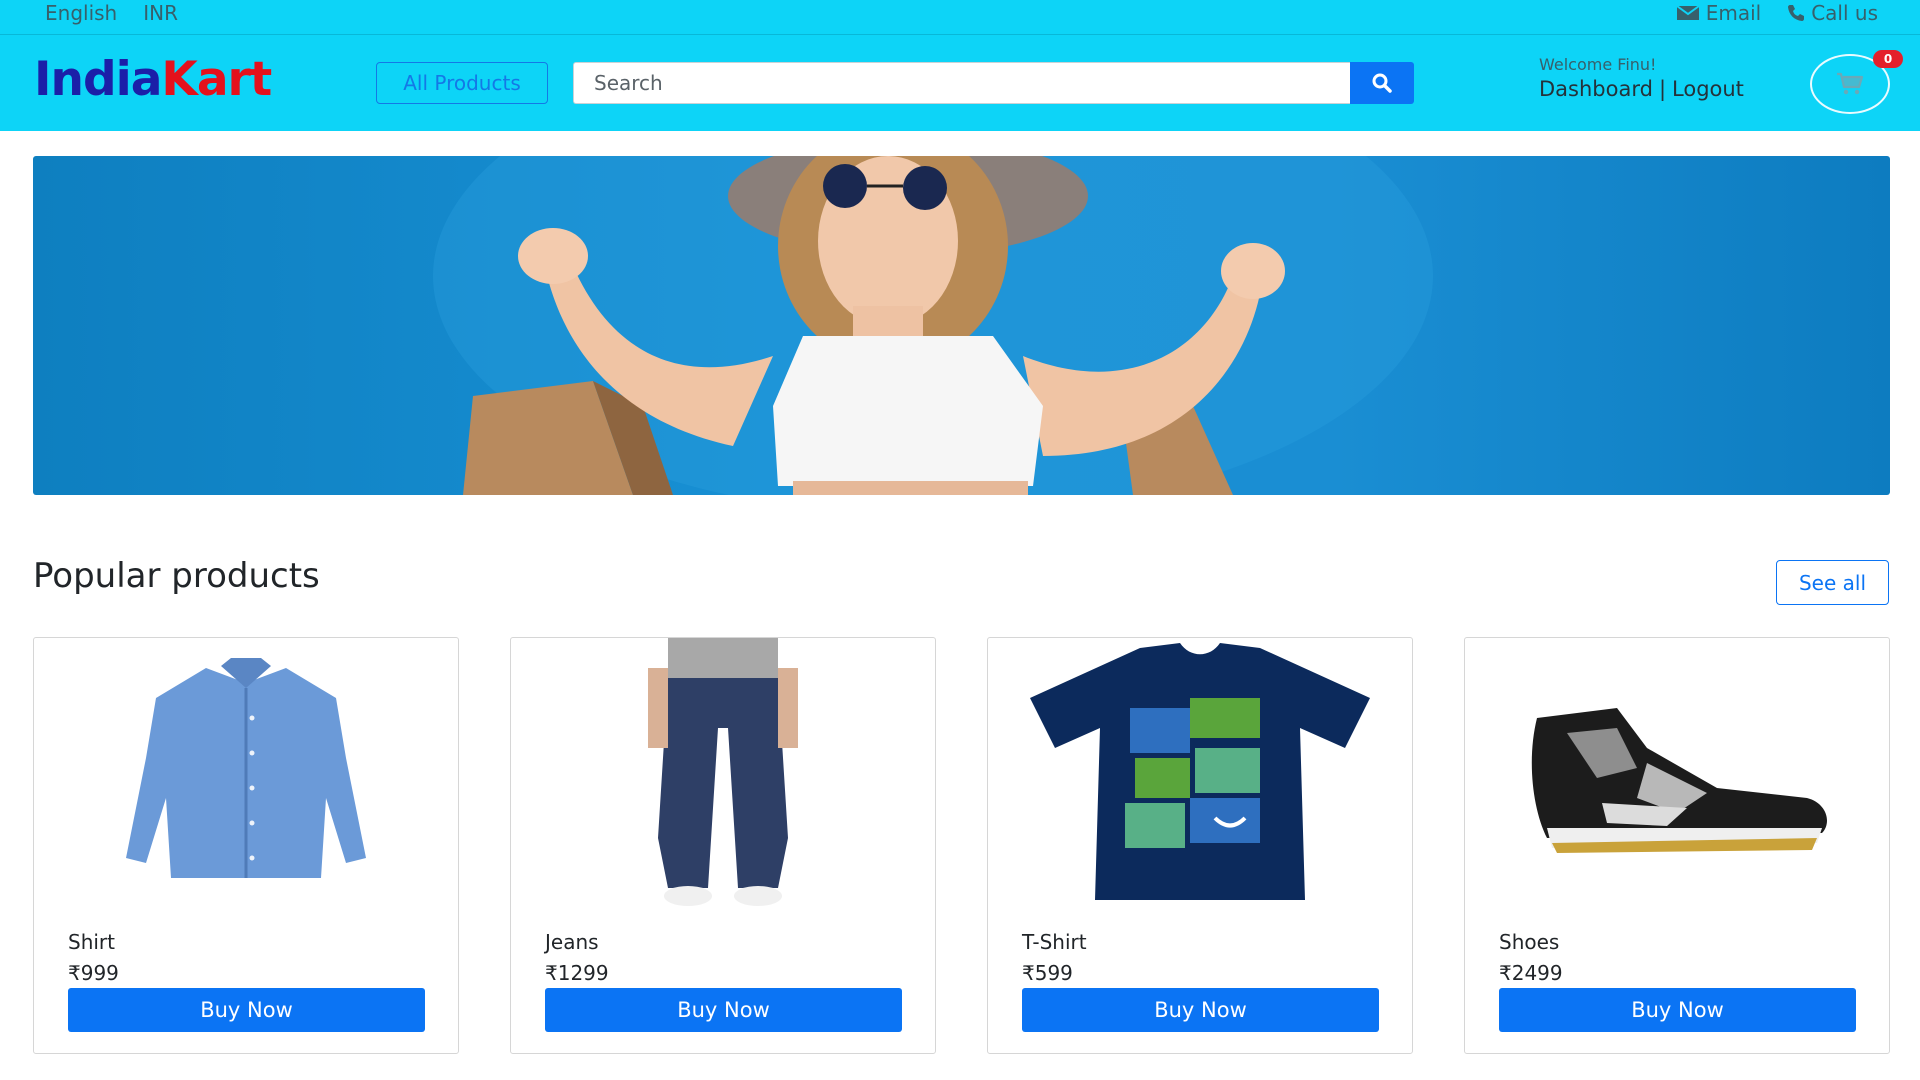 This screenshot has width=1920, height=1080. What do you see at coordinates (176, 576) in the screenshot?
I see `section-title: Popular products` at bounding box center [176, 576].